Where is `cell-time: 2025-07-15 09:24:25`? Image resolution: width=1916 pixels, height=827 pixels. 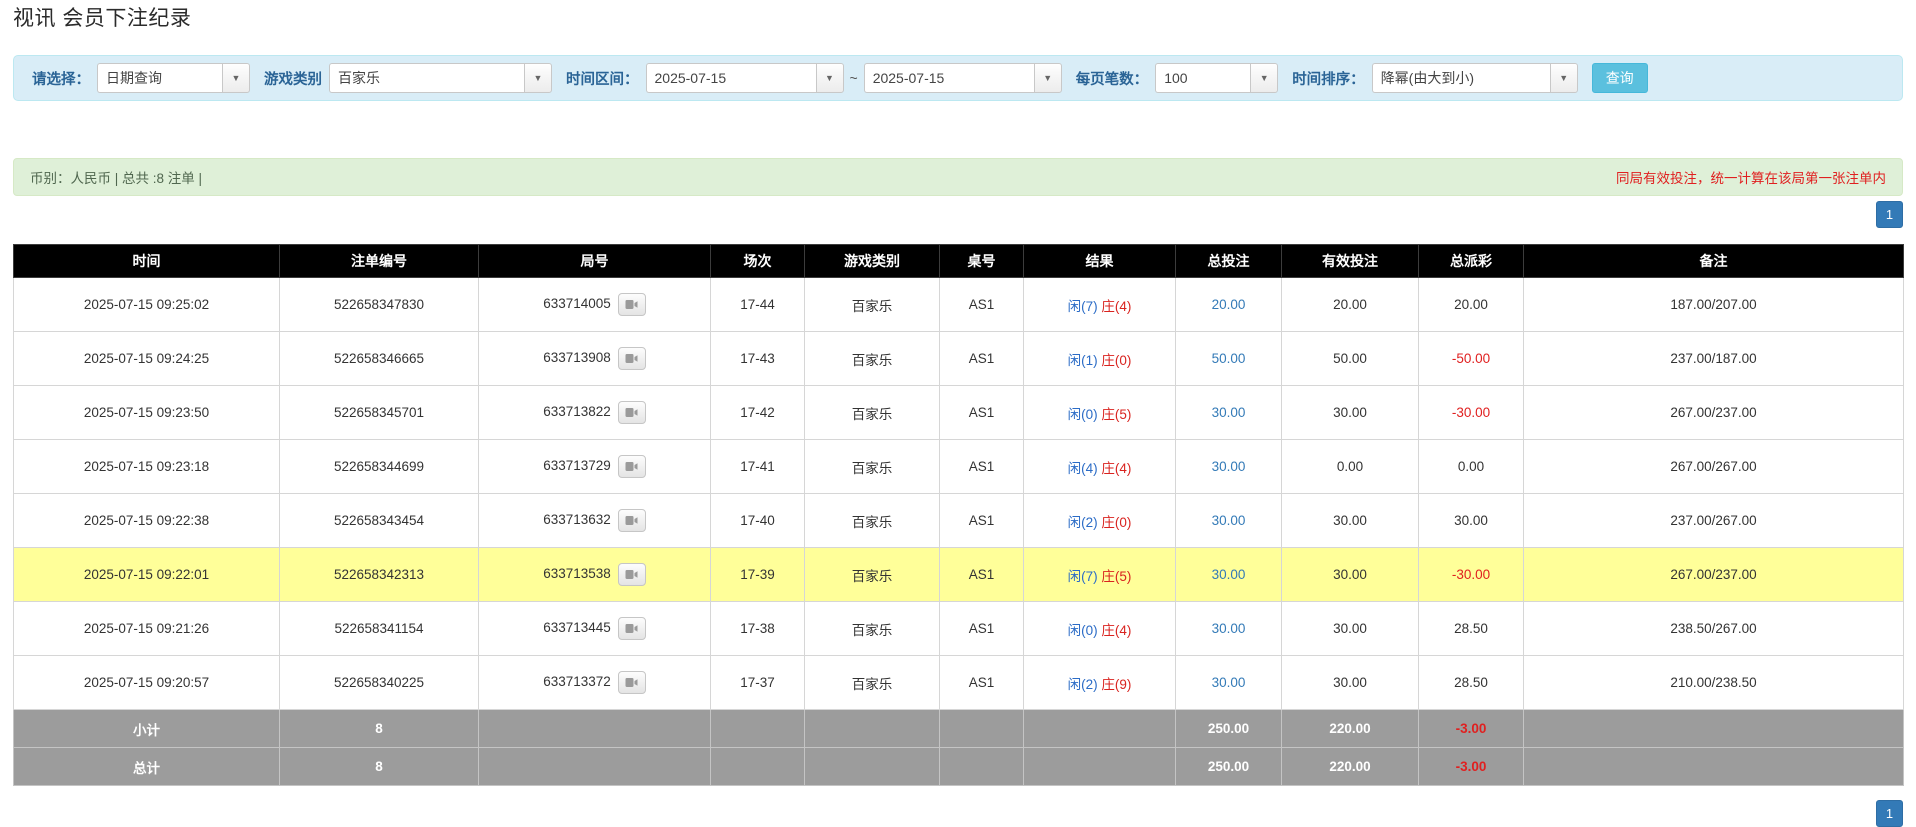
cell-time: 2025-07-15 09:24:25 is located at coordinates (146, 358).